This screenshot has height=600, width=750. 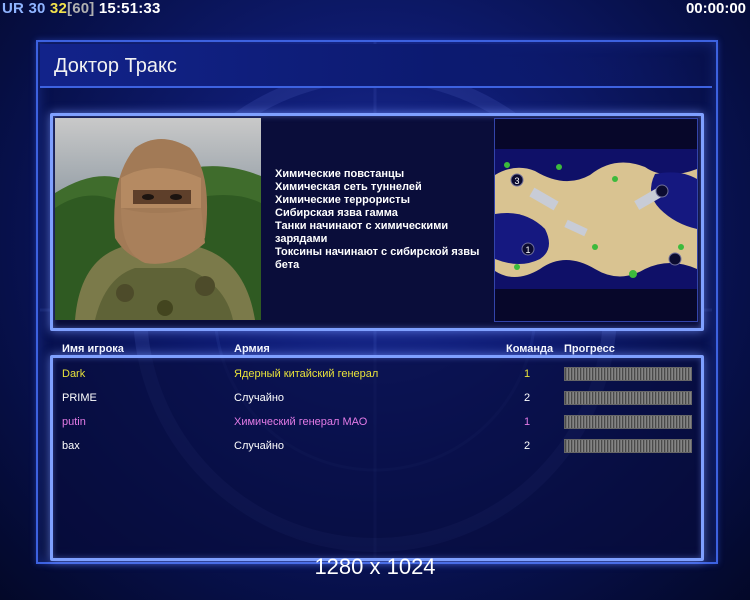 I want to click on rule-item: Химические террористы, so click(x=342, y=200).